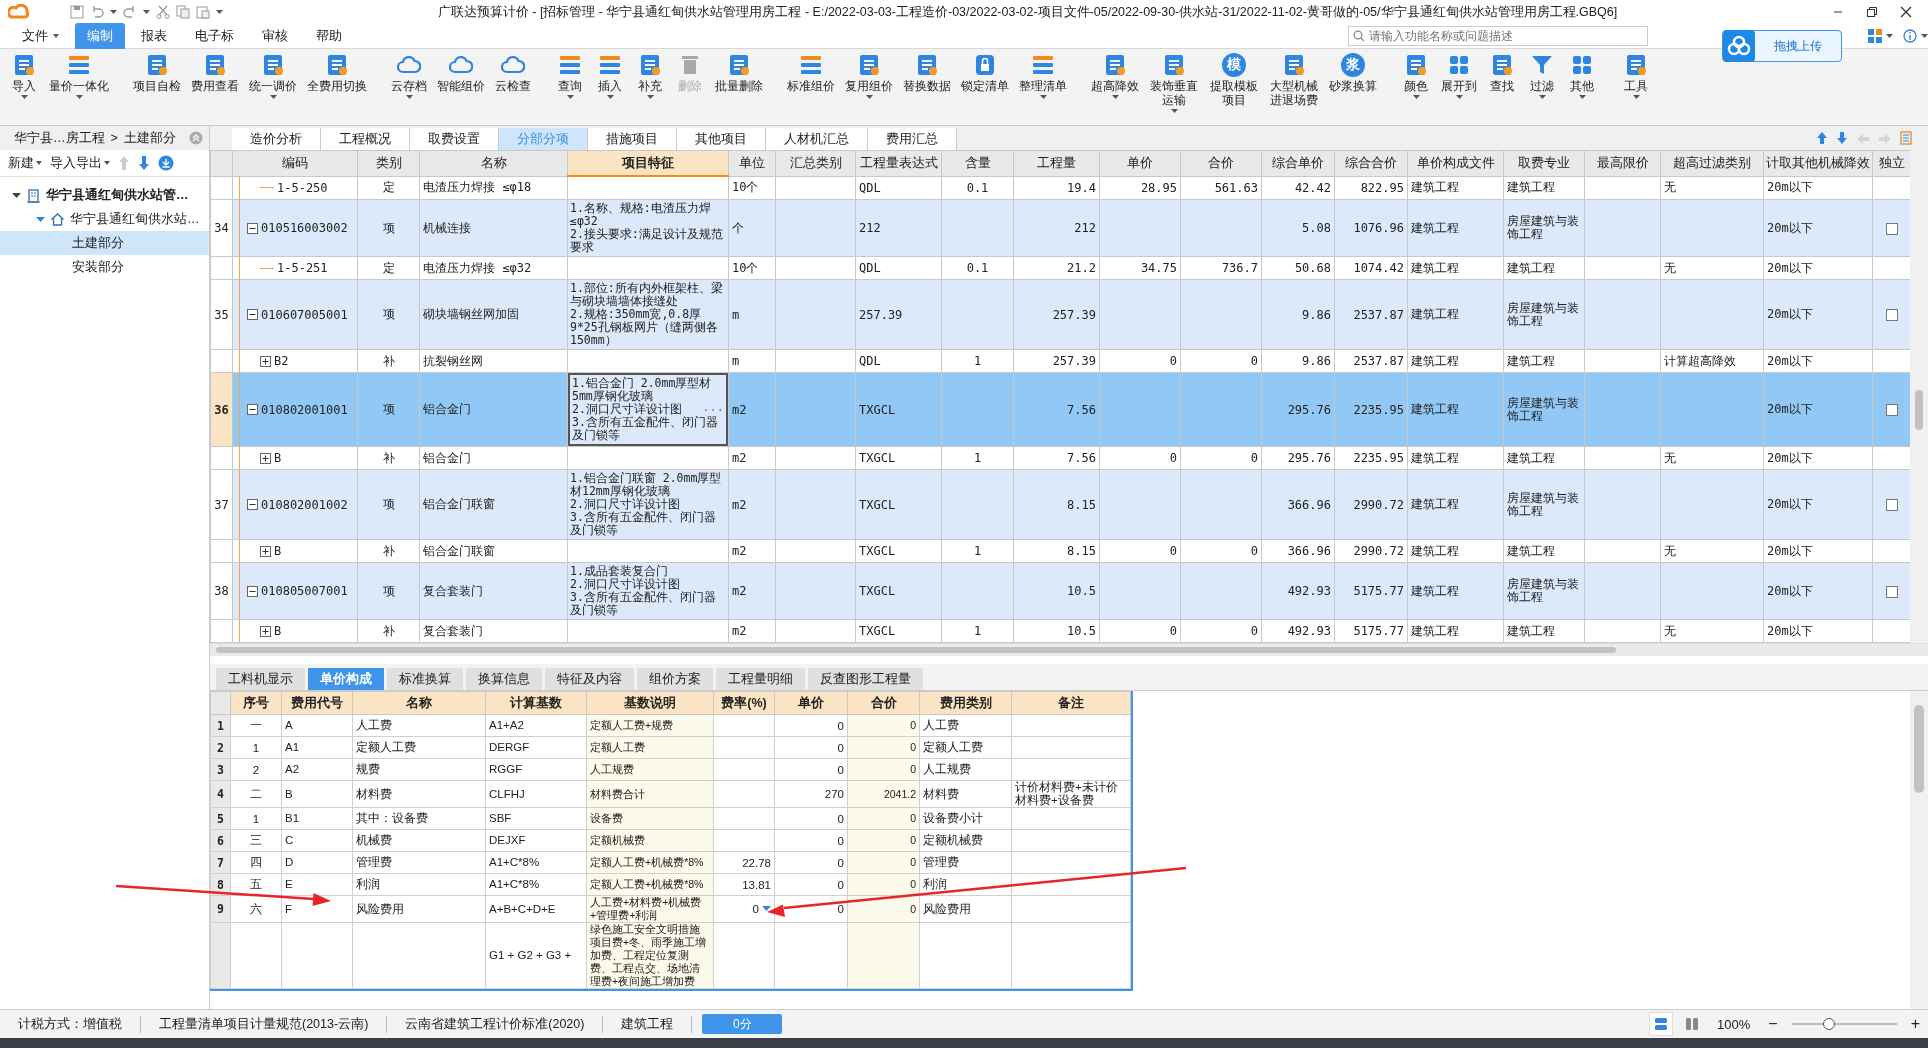 The width and height of the screenshot is (1928, 1048). What do you see at coordinates (1822, 138) in the screenshot?
I see `up-arrow-icon` at bounding box center [1822, 138].